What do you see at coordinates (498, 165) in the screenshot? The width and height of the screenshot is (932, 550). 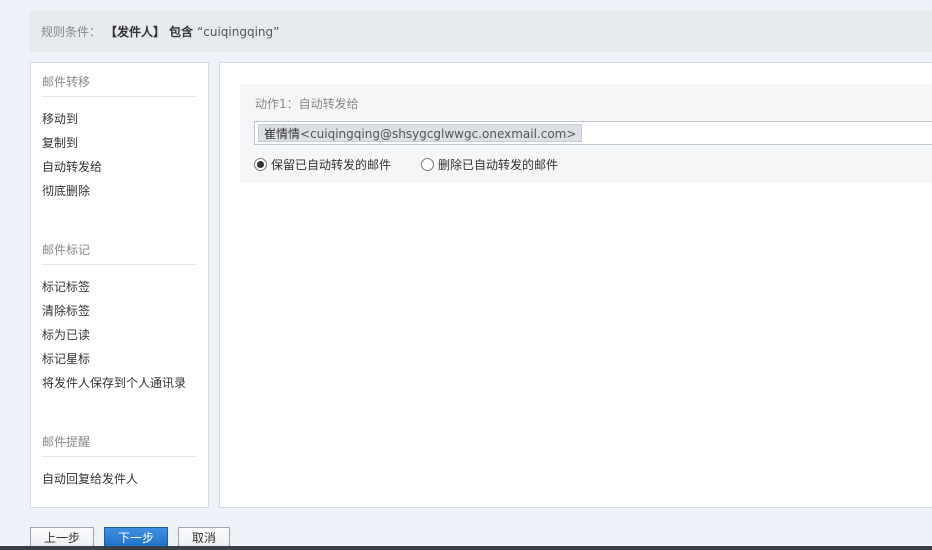 I see `option-delete-label: 删除已自动转发的邮件` at bounding box center [498, 165].